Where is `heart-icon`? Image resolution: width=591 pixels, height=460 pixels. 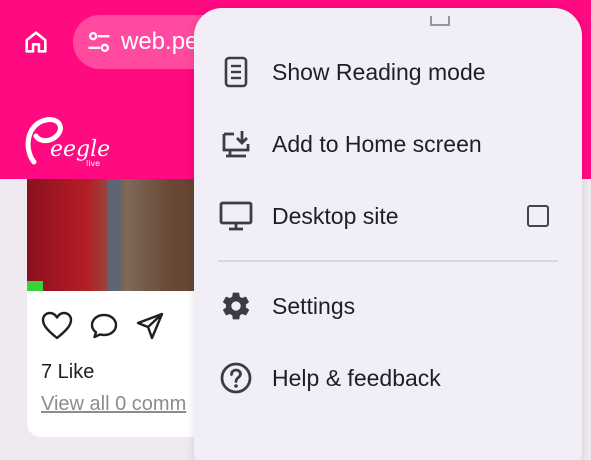
heart-icon is located at coordinates (57, 326).